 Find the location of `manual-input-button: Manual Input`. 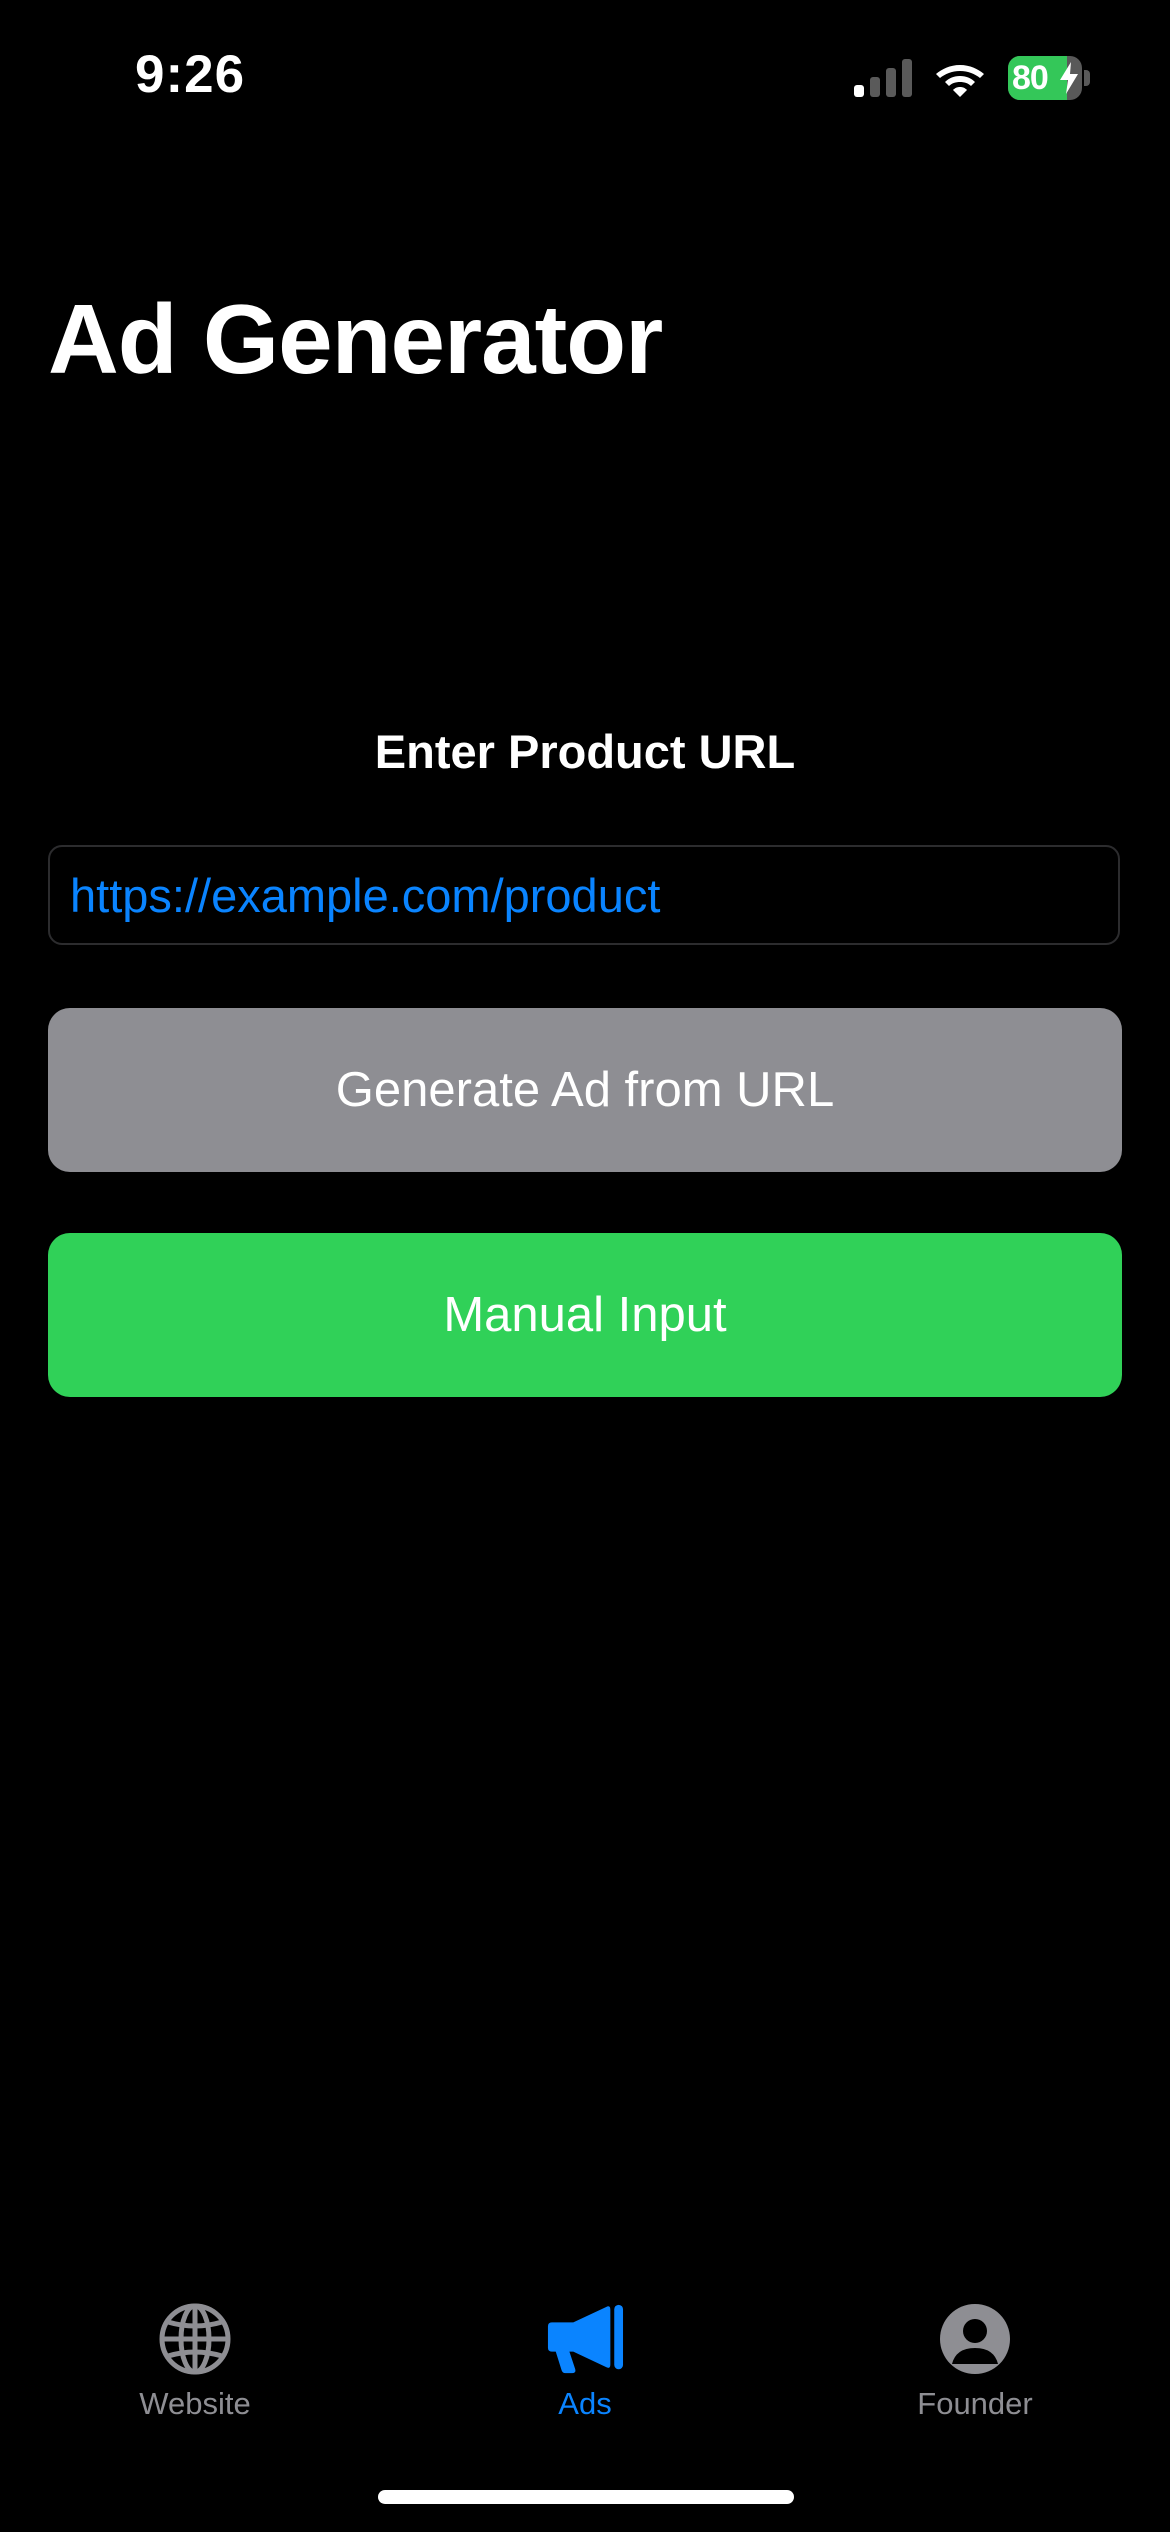

manual-input-button: Manual Input is located at coordinates (585, 1315).